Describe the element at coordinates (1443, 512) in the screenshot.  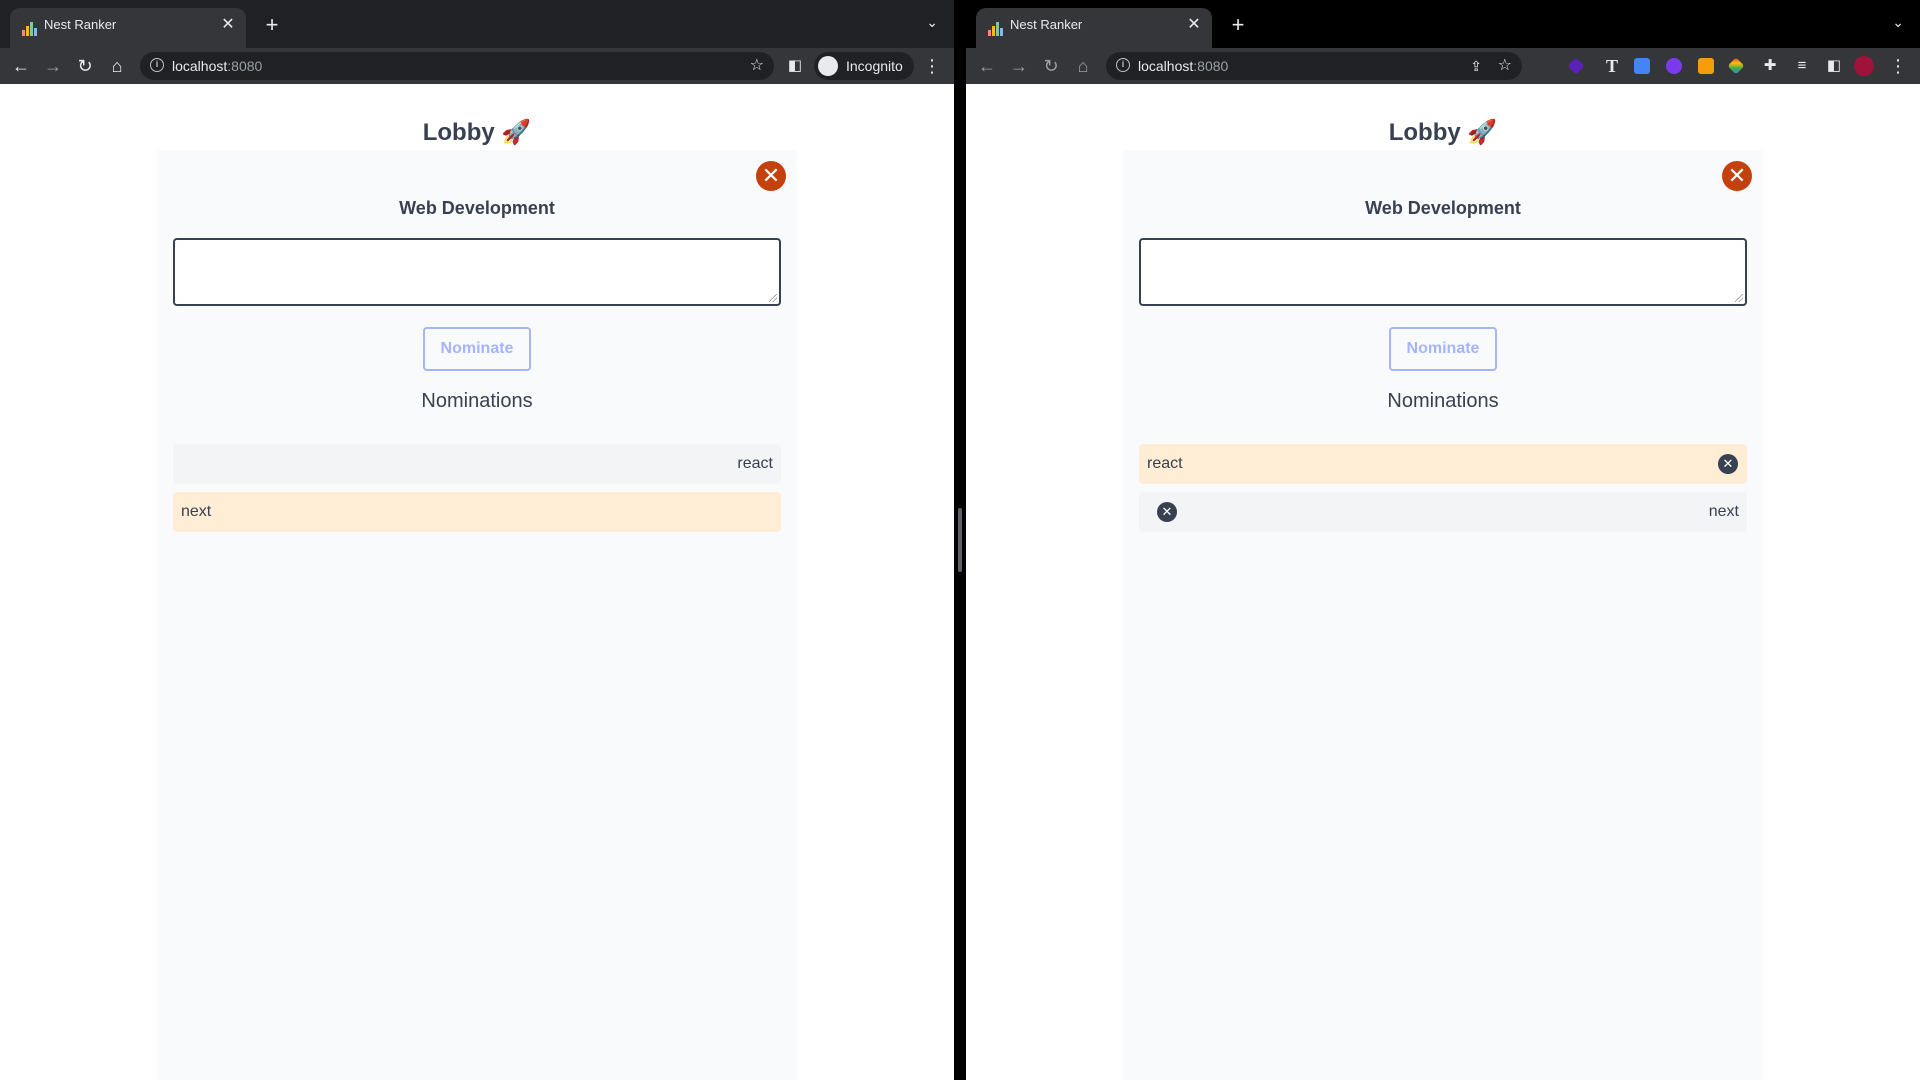
I see `nomination-row: ✕ next` at that location.